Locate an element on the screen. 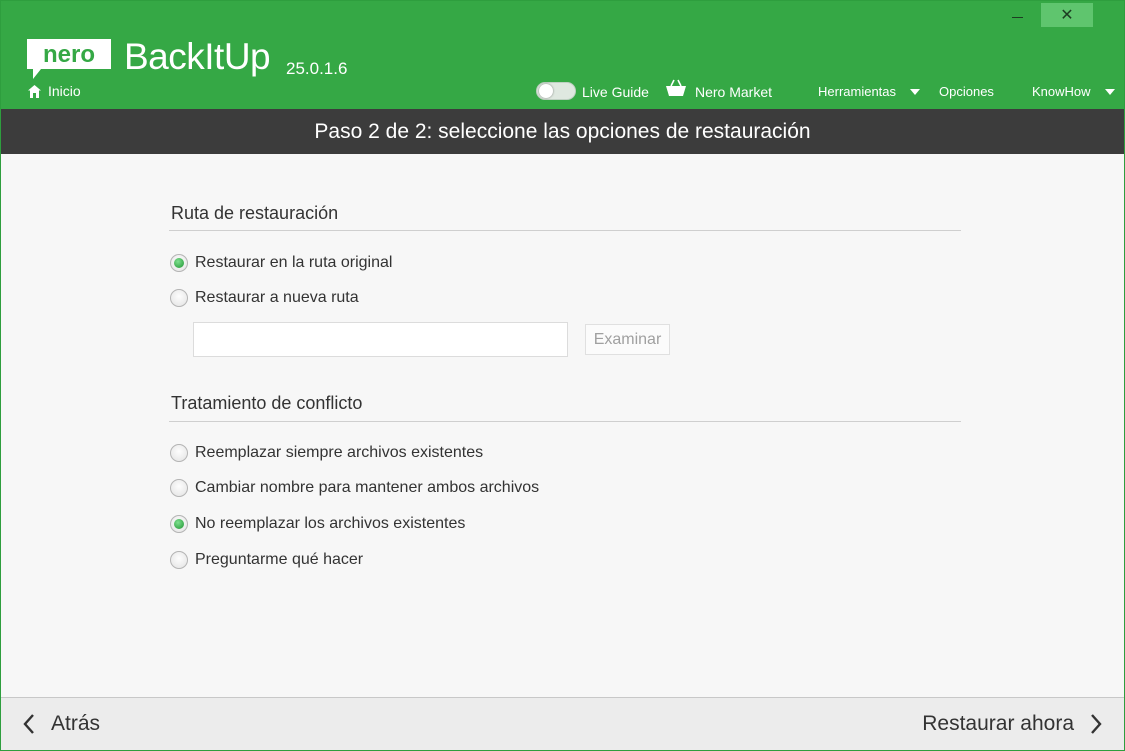 This screenshot has width=1125, height=751. knowhow-menu: KnowHow is located at coordinates (1061, 92).